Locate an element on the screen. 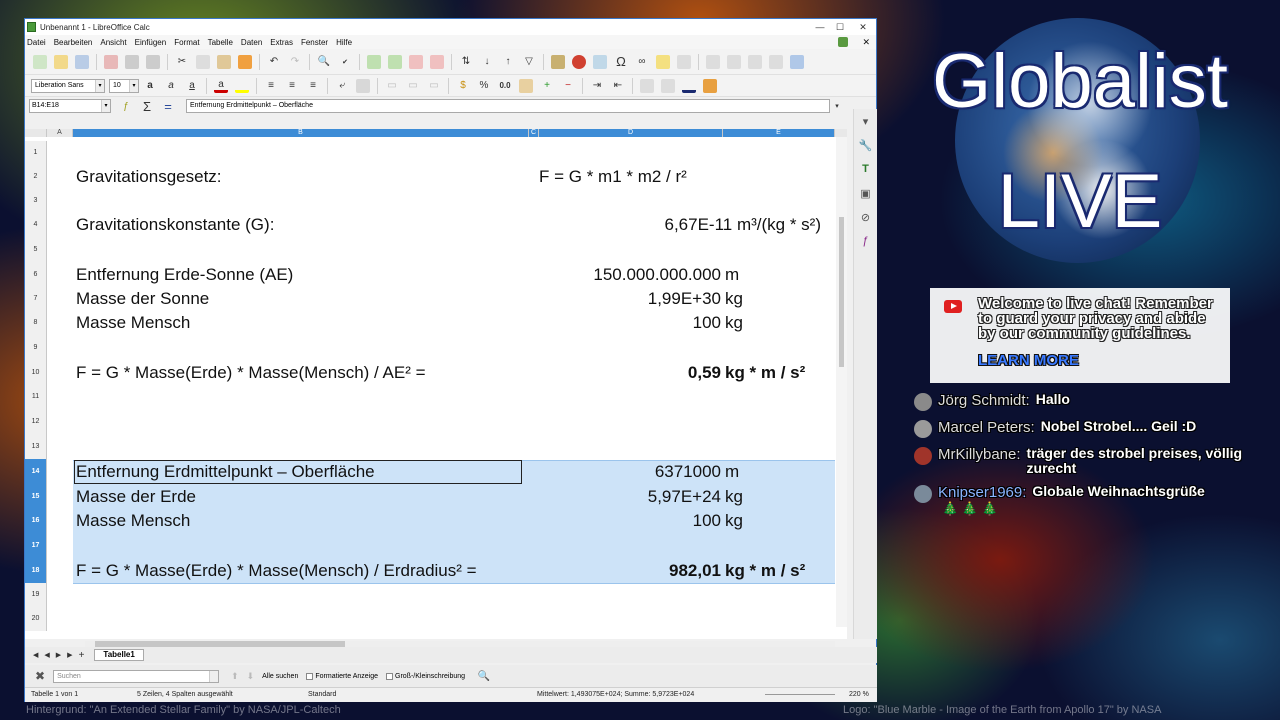 This screenshot has height=720, width=1280. export-pdf-icon is located at coordinates (111, 61).